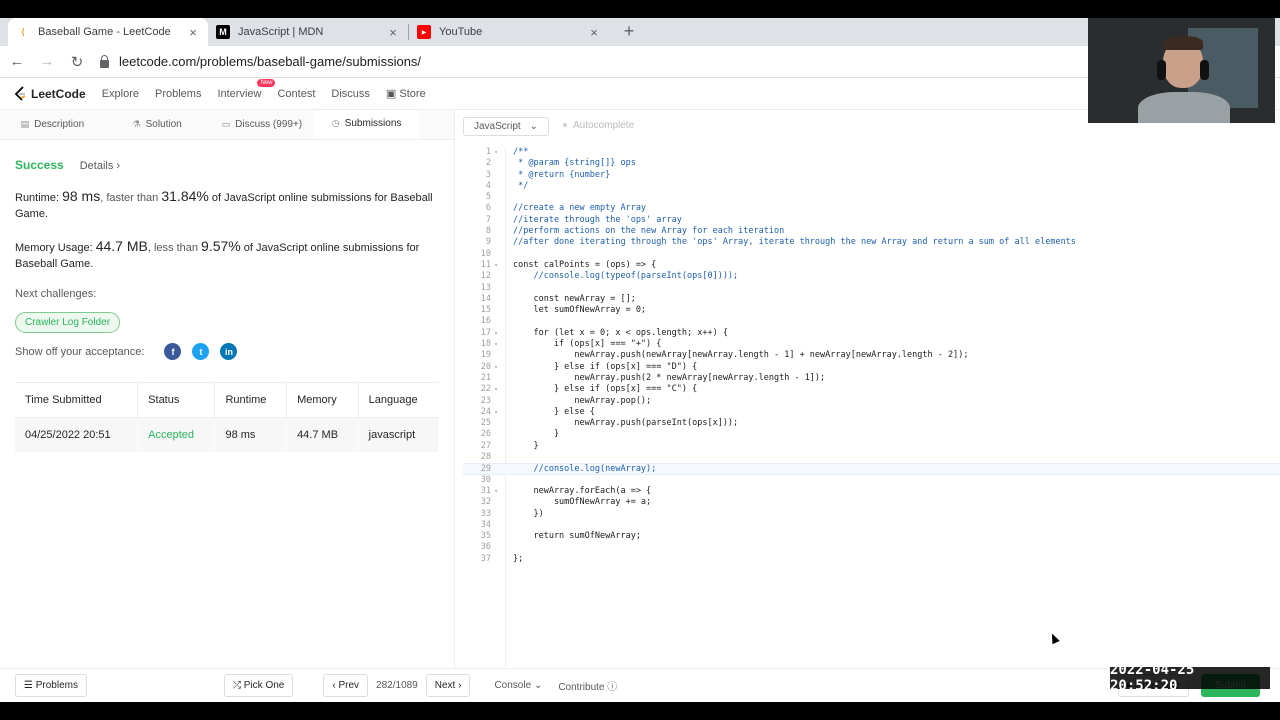 This screenshot has width=1280, height=720. What do you see at coordinates (582, 502) in the screenshot?
I see `code-text: sumOfNewArray += a;` at bounding box center [582, 502].